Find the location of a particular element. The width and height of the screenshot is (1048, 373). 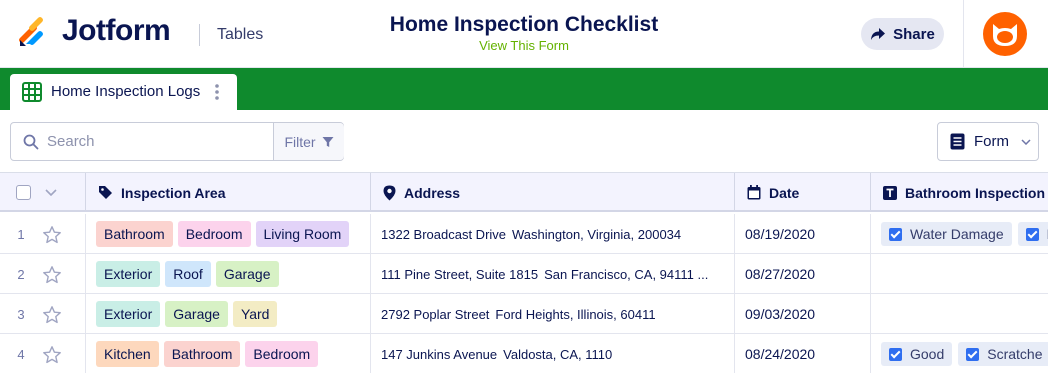

search-icon is located at coordinates (31, 142).